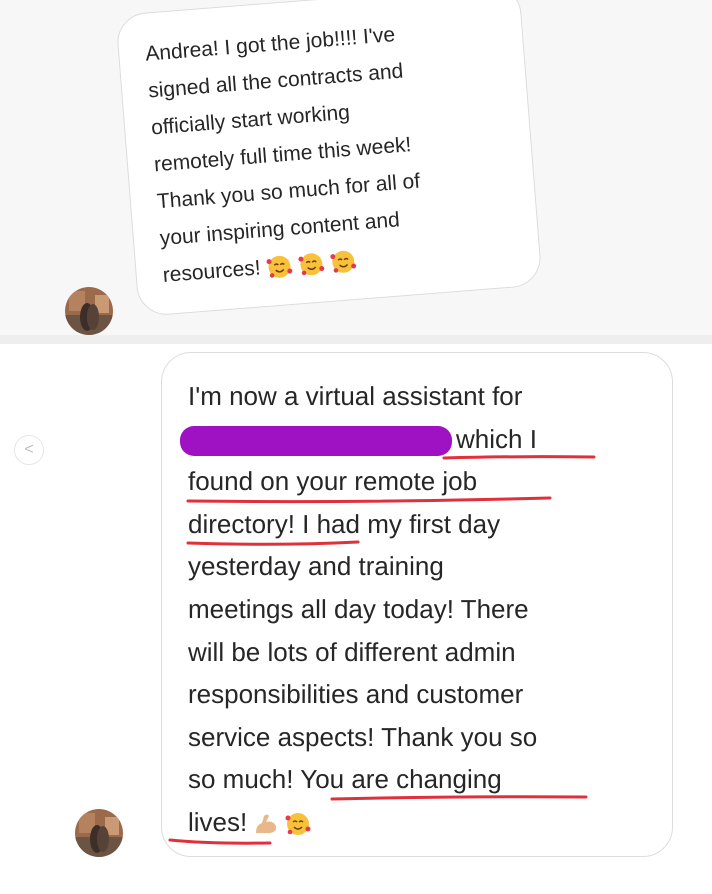 This screenshot has width=712, height=894. I want to click on message-line: directory! I had my first day, so click(344, 523).